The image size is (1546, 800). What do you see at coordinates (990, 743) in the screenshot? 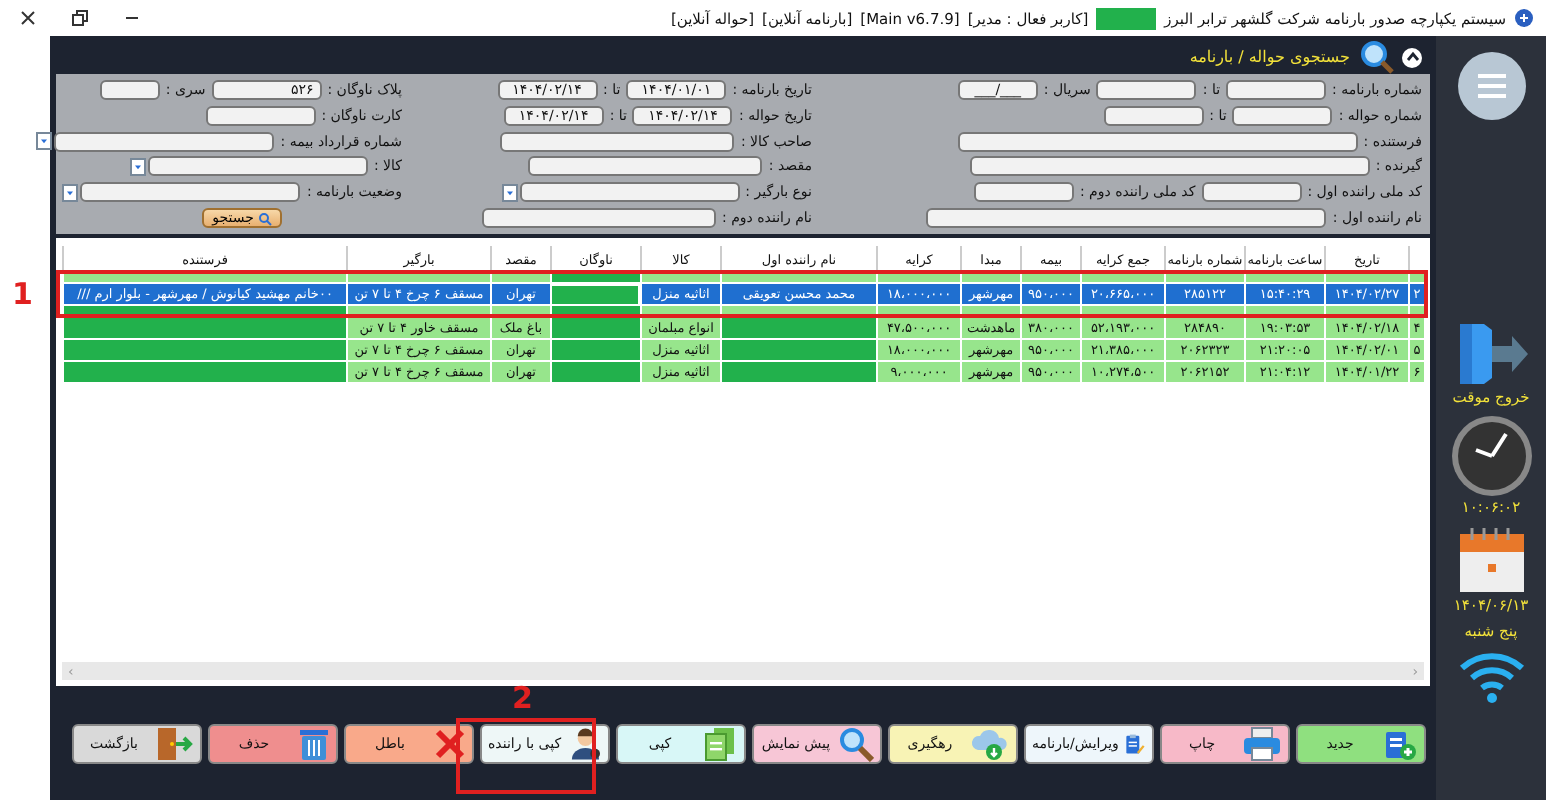
I see `cloud-download-icon` at bounding box center [990, 743].